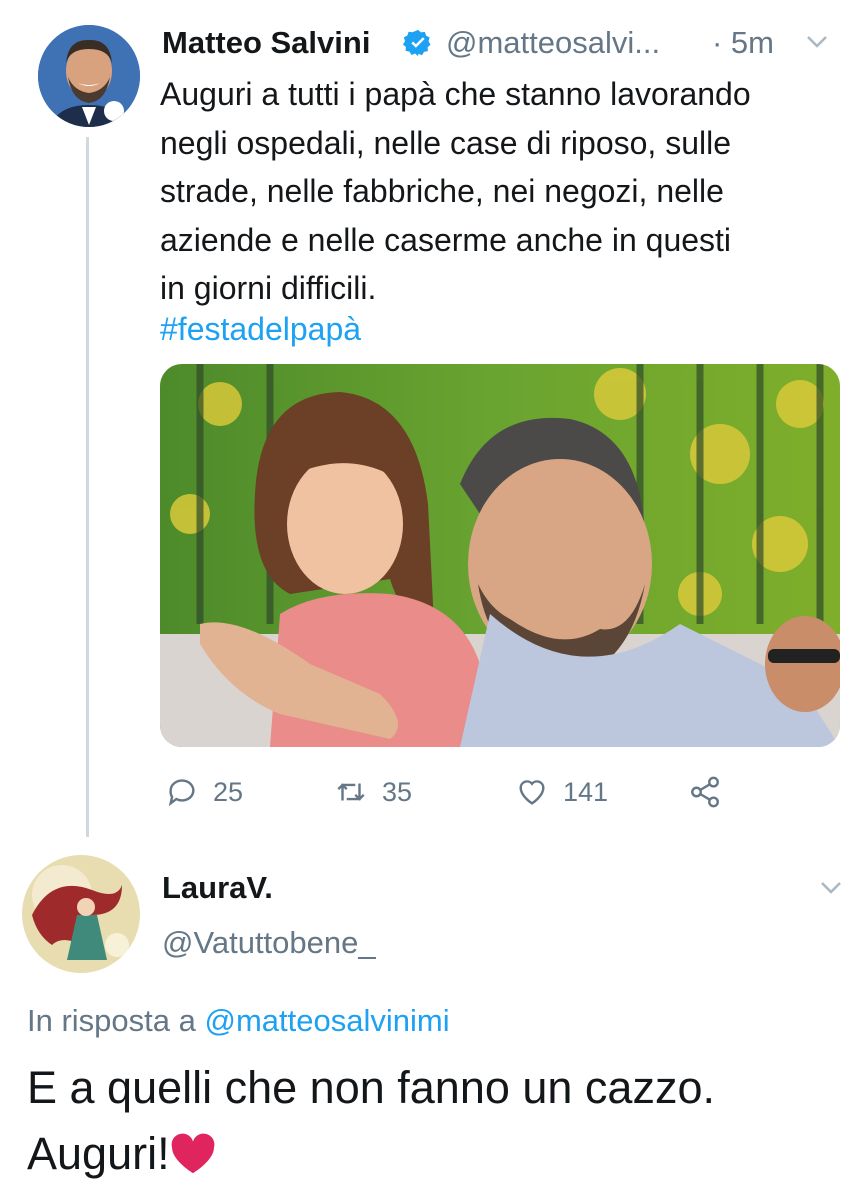 This screenshot has height=1200, width=865. I want to click on author-avatar, so click(89, 76).